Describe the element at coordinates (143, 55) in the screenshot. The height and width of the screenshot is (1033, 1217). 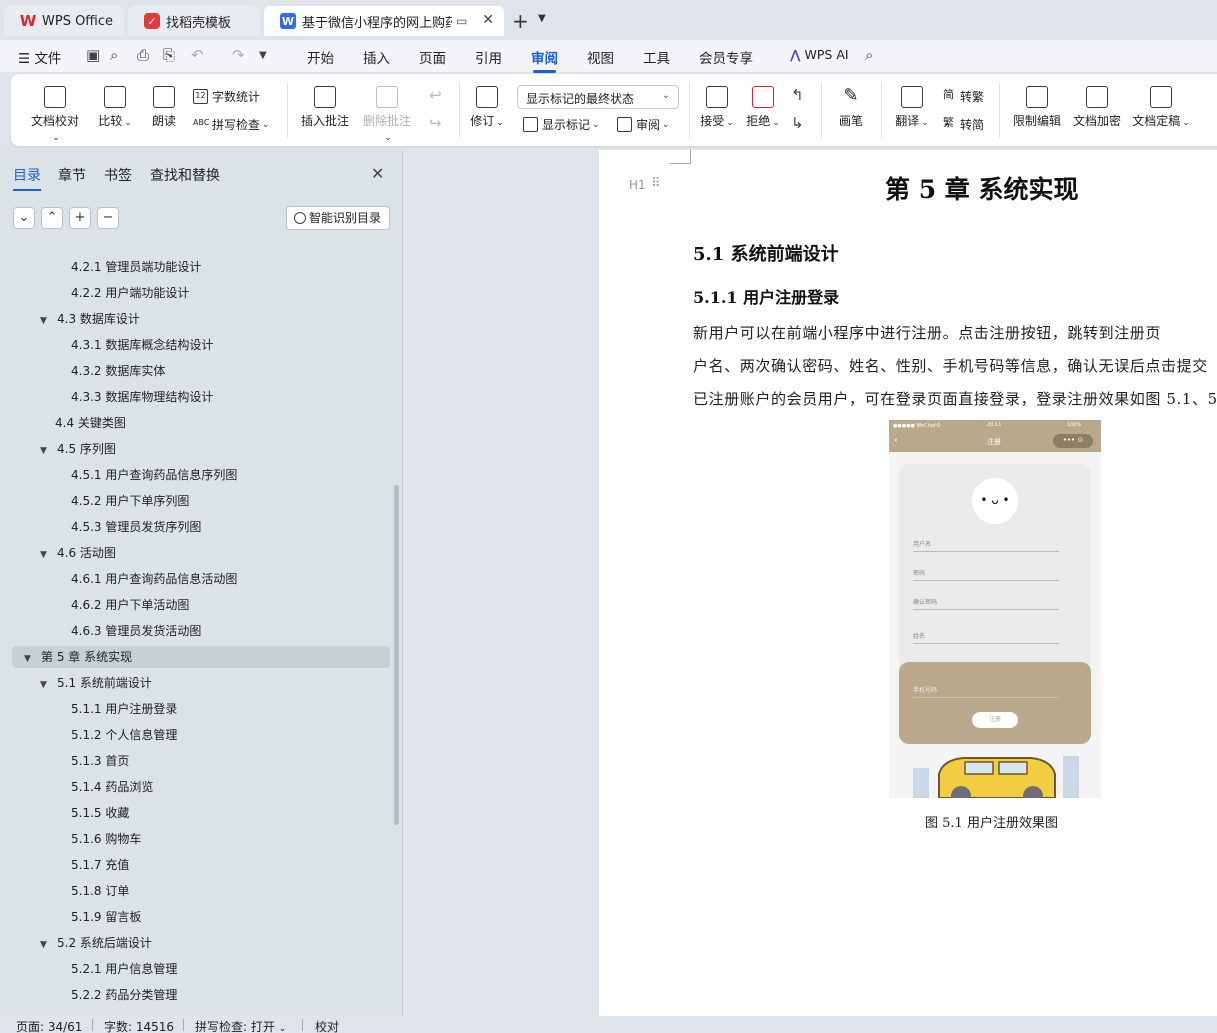
I see `print-icon: ⎙` at that location.